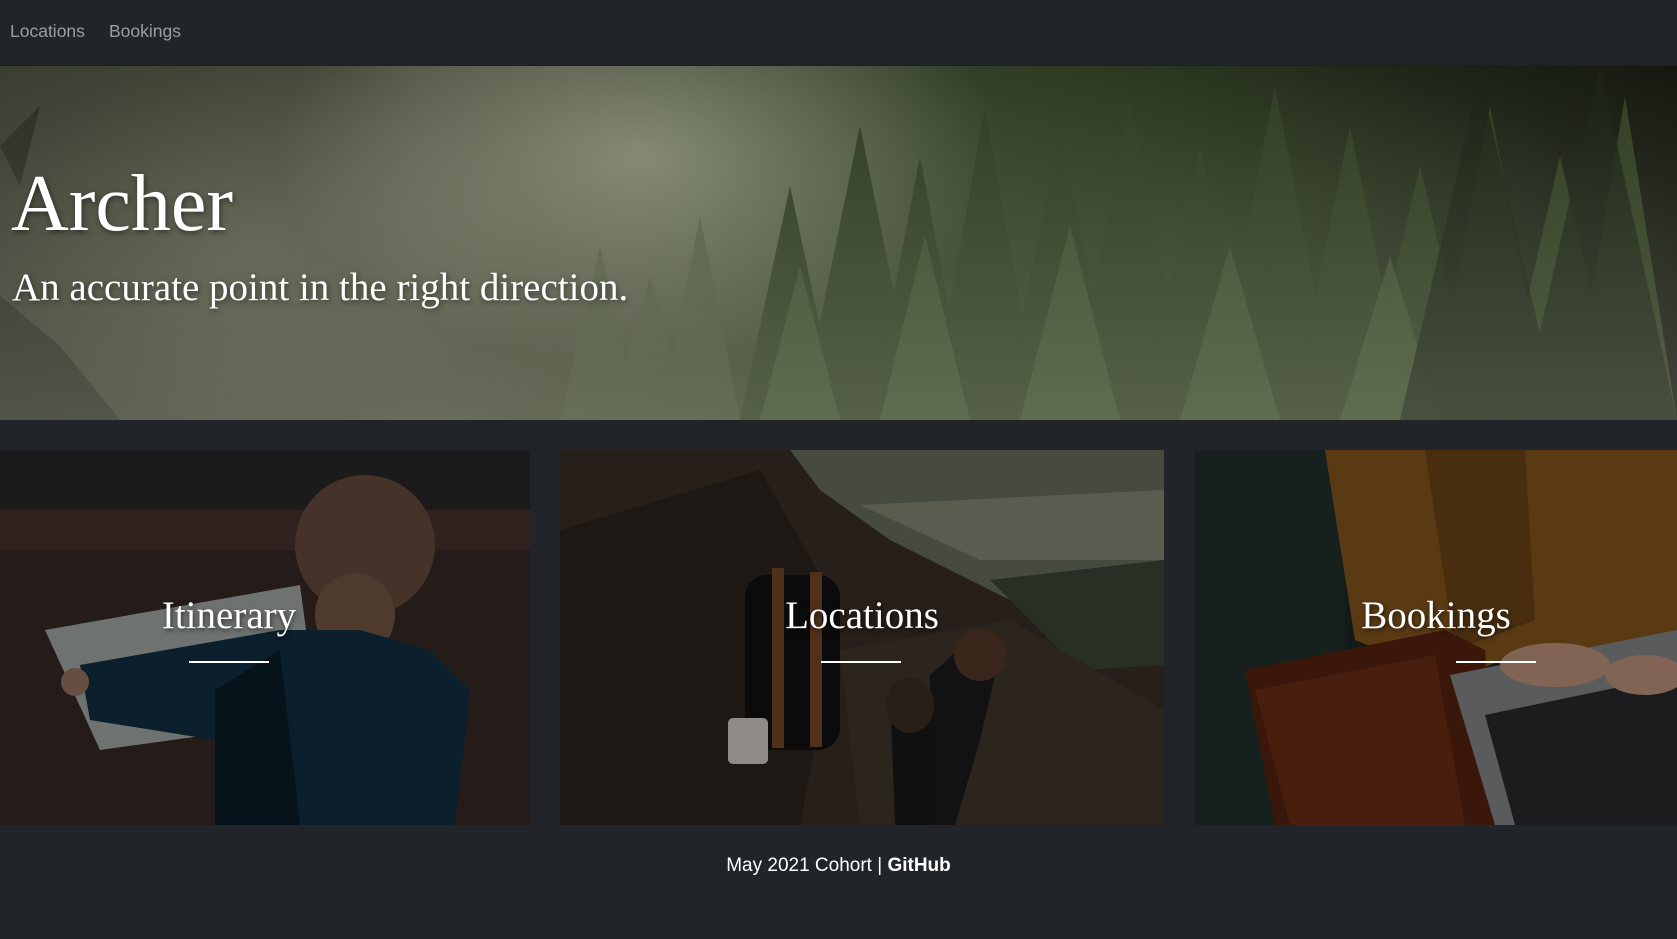 The width and height of the screenshot is (1677, 939). I want to click on nav-link-bookings: Bookings, so click(145, 31).